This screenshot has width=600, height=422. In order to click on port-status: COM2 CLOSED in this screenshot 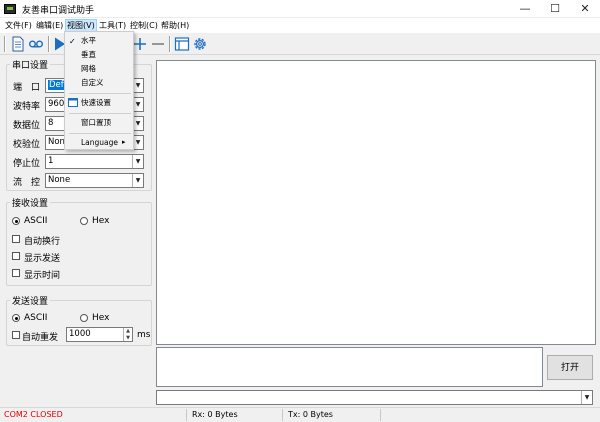, I will do `click(33, 414)`.